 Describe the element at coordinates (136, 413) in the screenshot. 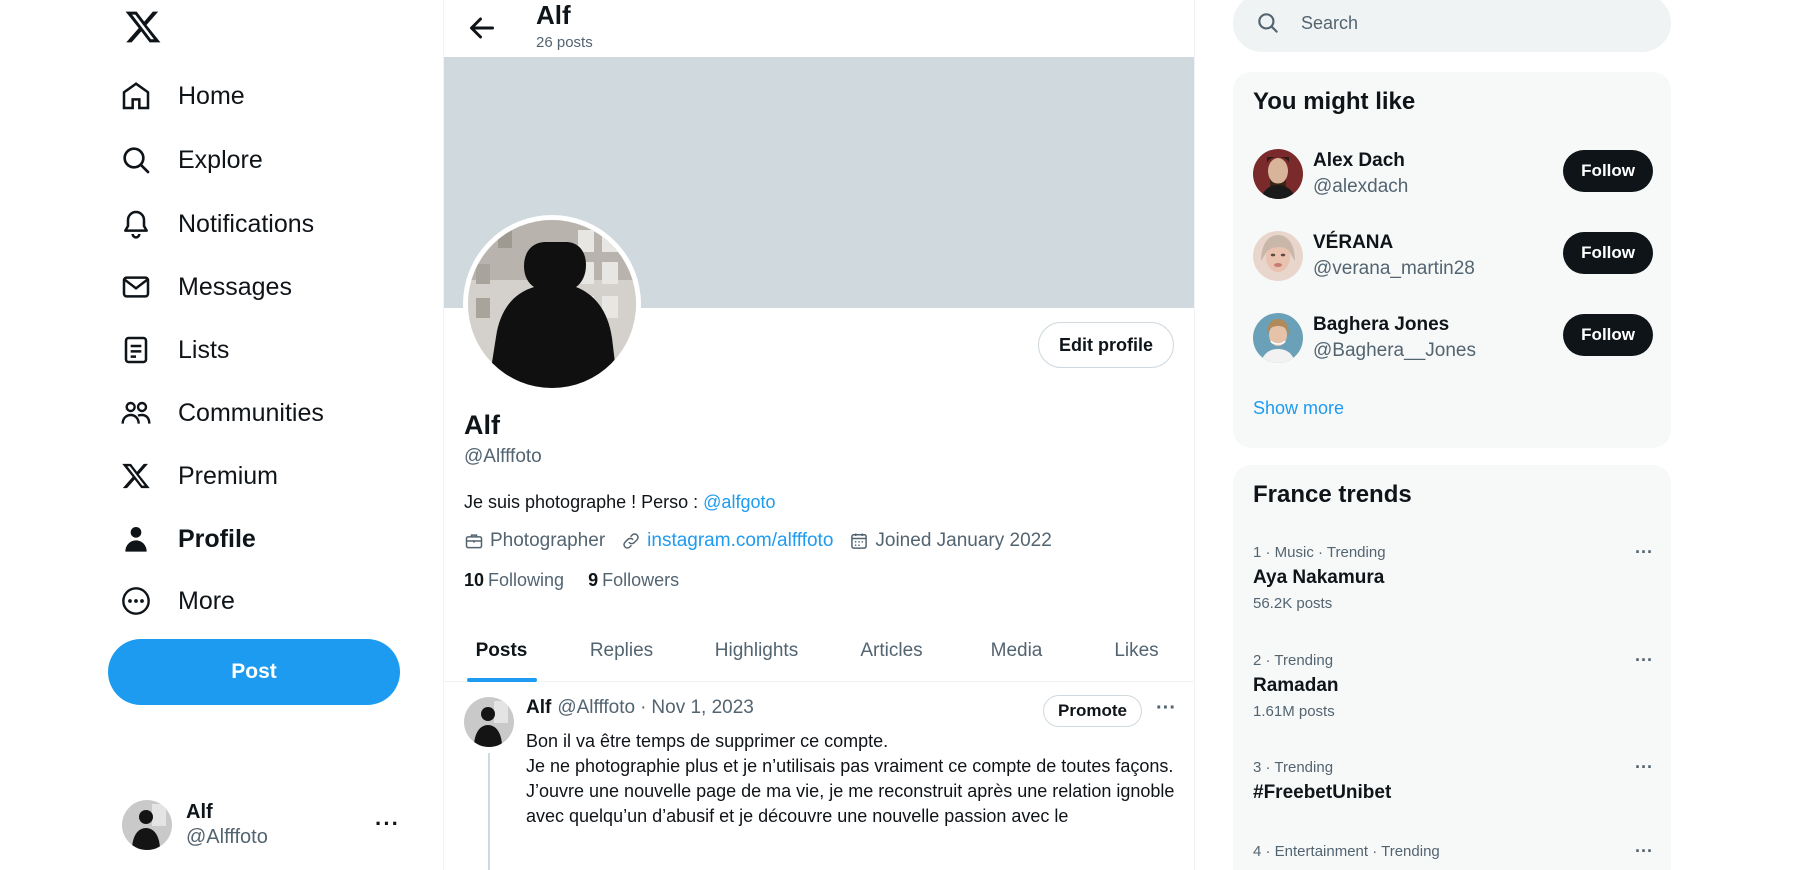

I see `communities-icon` at that location.